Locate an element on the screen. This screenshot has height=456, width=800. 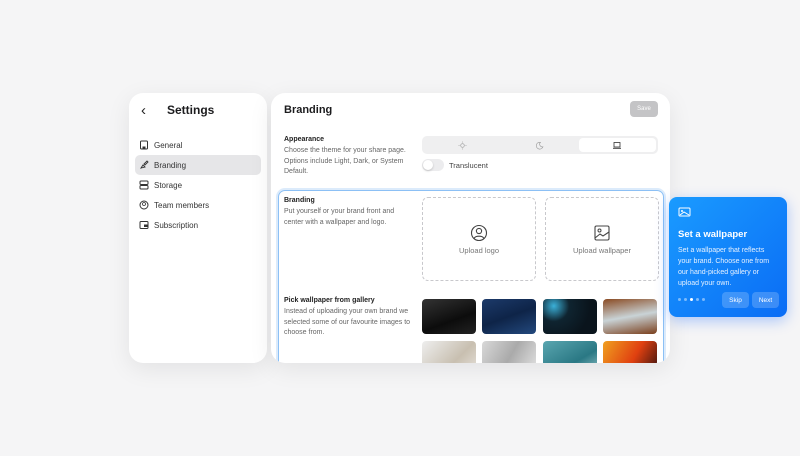
brush-icon is located at coordinates (144, 164).